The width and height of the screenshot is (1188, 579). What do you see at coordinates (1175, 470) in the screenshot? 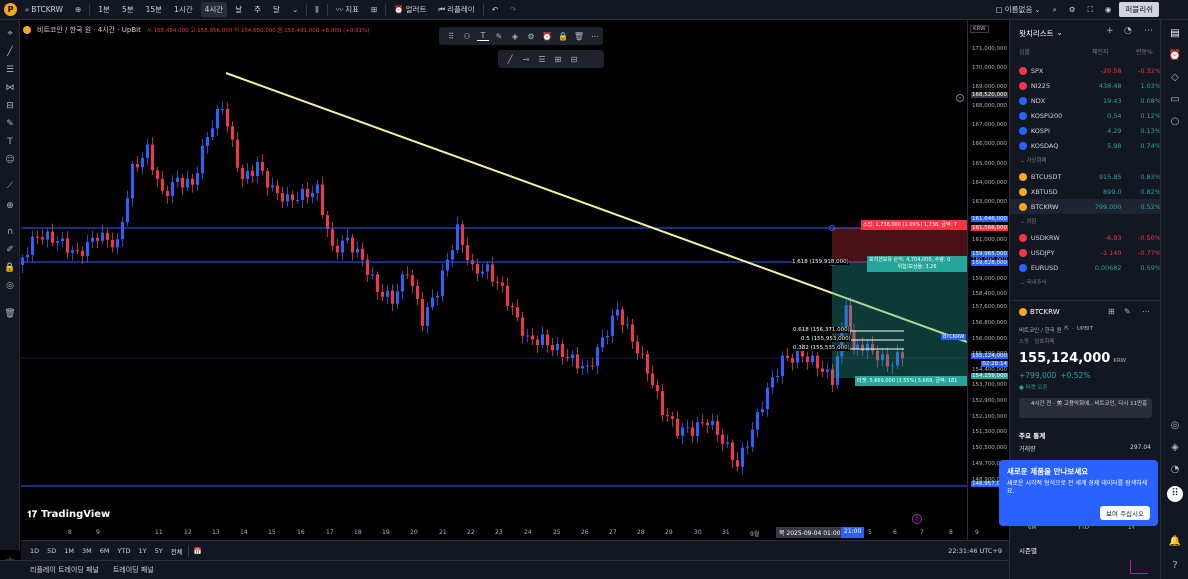
I see `notifications-icon: ◔` at bounding box center [1175, 470].